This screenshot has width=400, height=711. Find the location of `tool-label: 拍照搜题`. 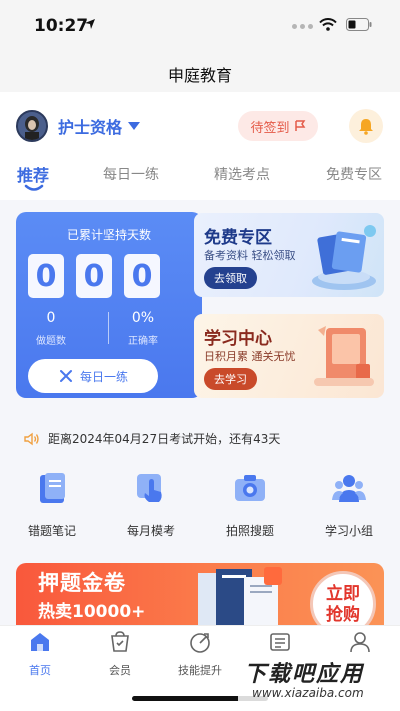

tool-label: 拍照搜题 is located at coordinates (249, 531).